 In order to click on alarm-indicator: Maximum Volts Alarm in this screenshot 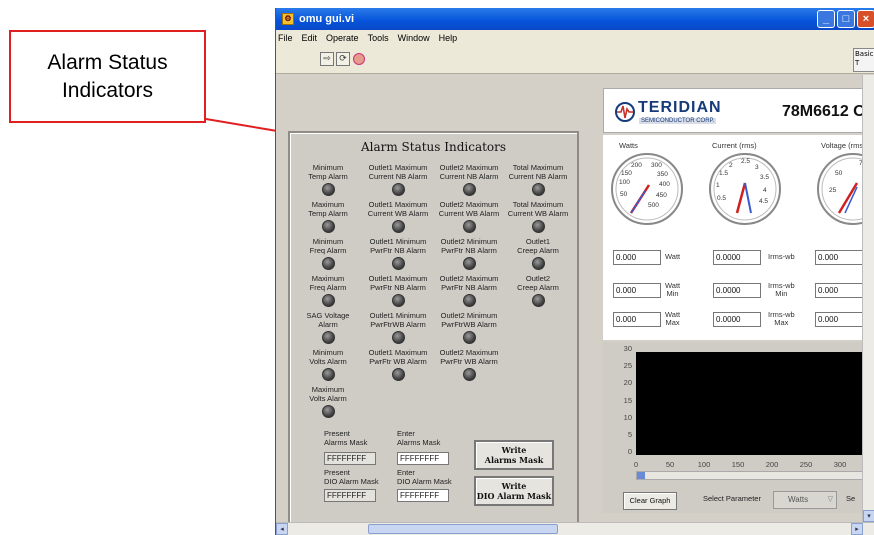, I will do `click(328, 401)`.